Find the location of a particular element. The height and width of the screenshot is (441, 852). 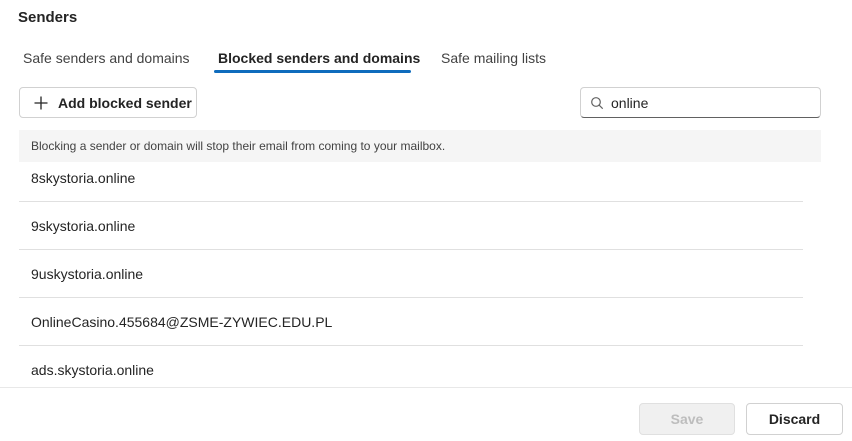

add-blocked-sender-label: Add blocked sender is located at coordinates (125, 102).